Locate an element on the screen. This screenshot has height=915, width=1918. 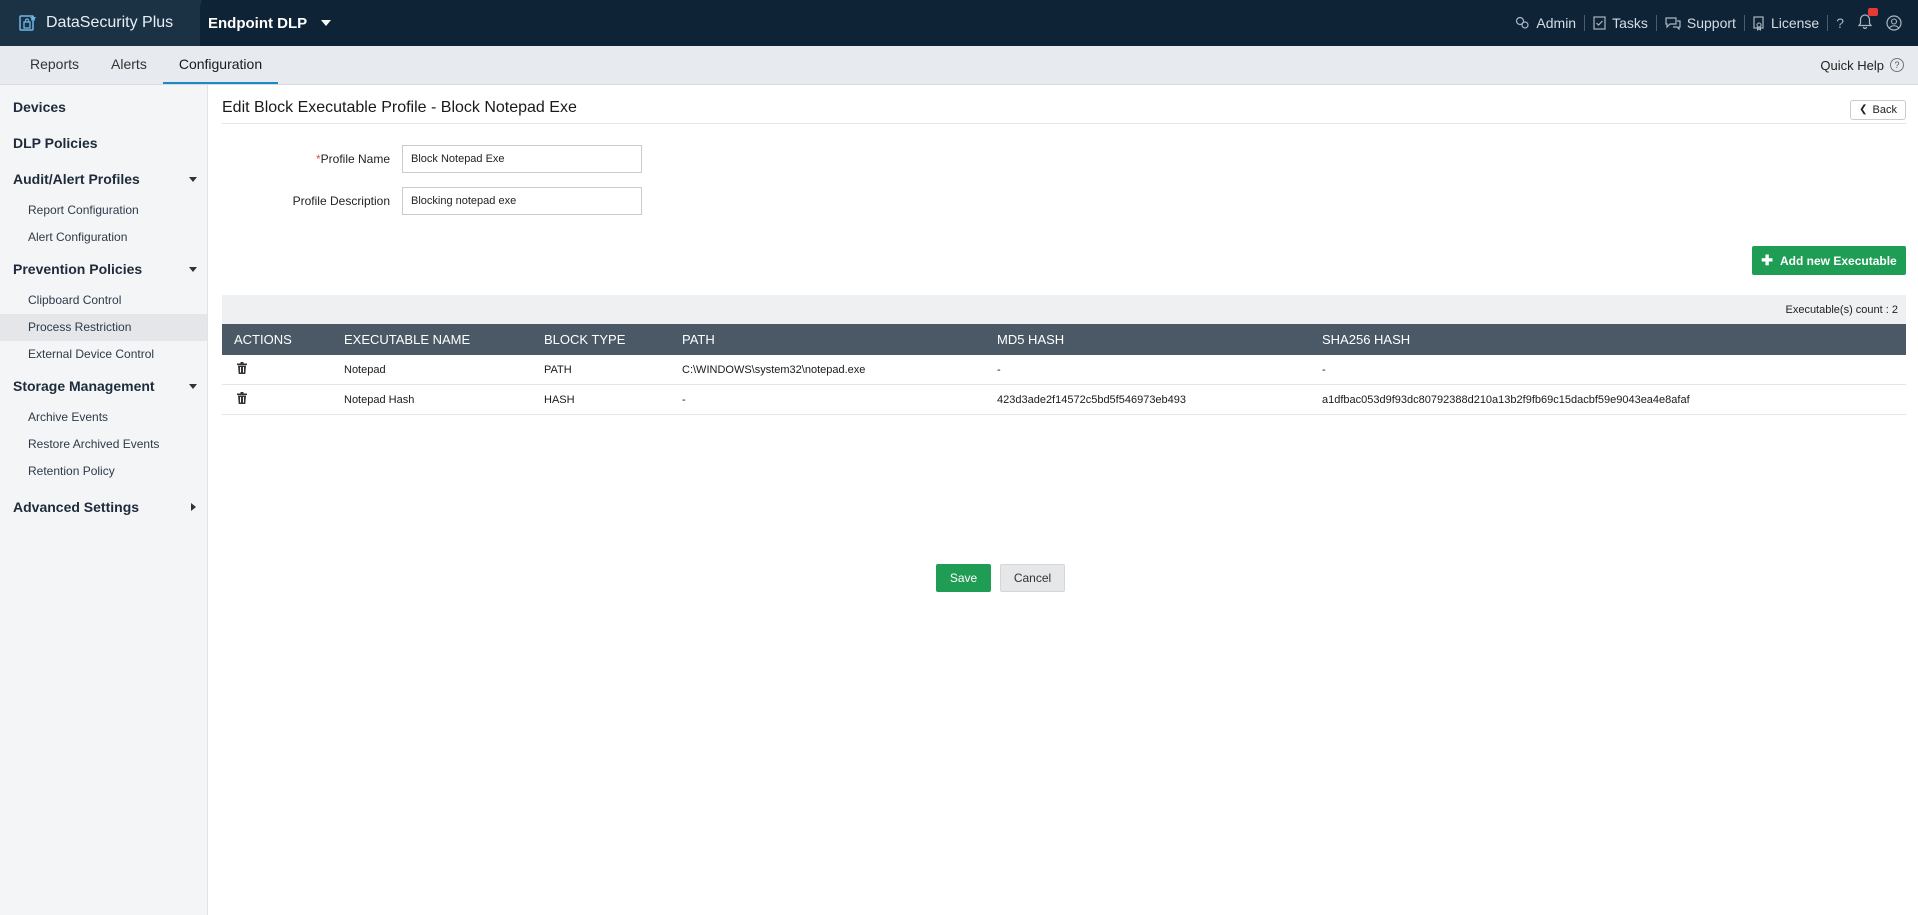
sidebar-group-prevention-policies: Prevention Policies is located at coordinates (103, 269).